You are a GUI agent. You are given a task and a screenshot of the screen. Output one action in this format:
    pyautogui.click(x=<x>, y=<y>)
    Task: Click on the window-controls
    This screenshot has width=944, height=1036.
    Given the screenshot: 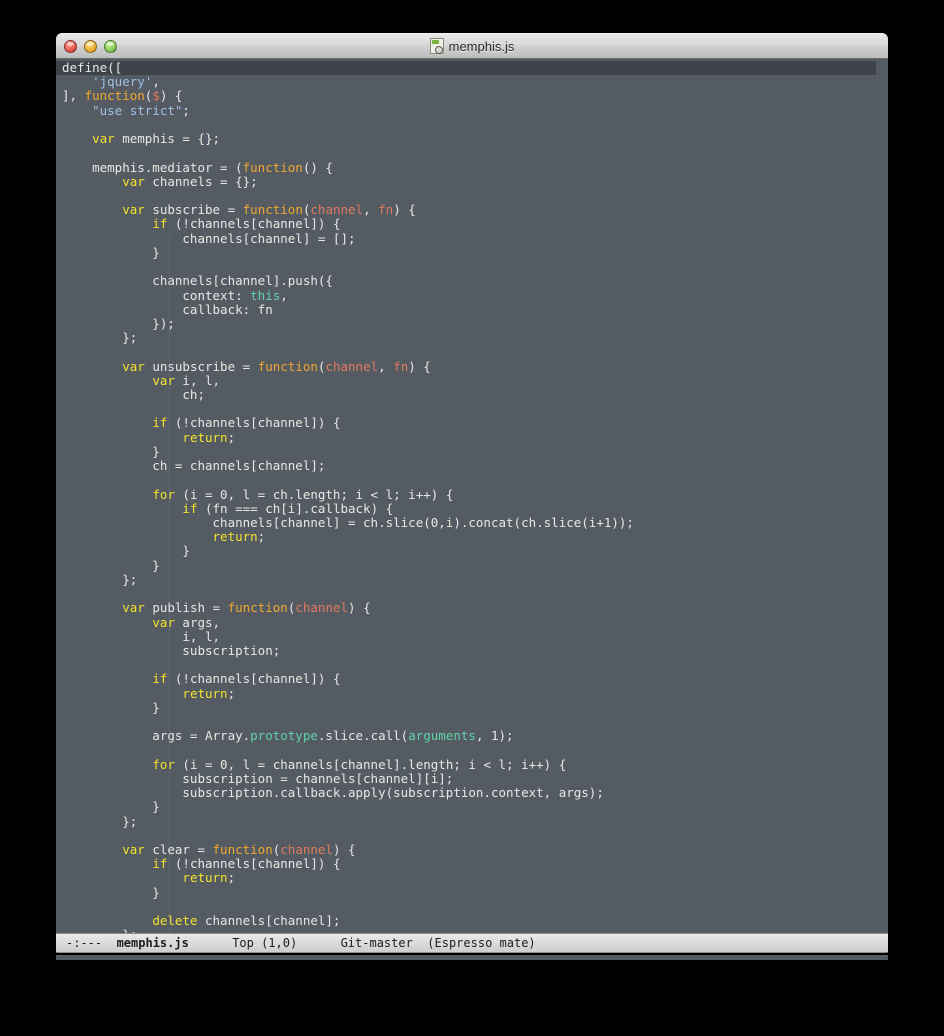 What is the action you would take?
    pyautogui.click(x=90, y=46)
    